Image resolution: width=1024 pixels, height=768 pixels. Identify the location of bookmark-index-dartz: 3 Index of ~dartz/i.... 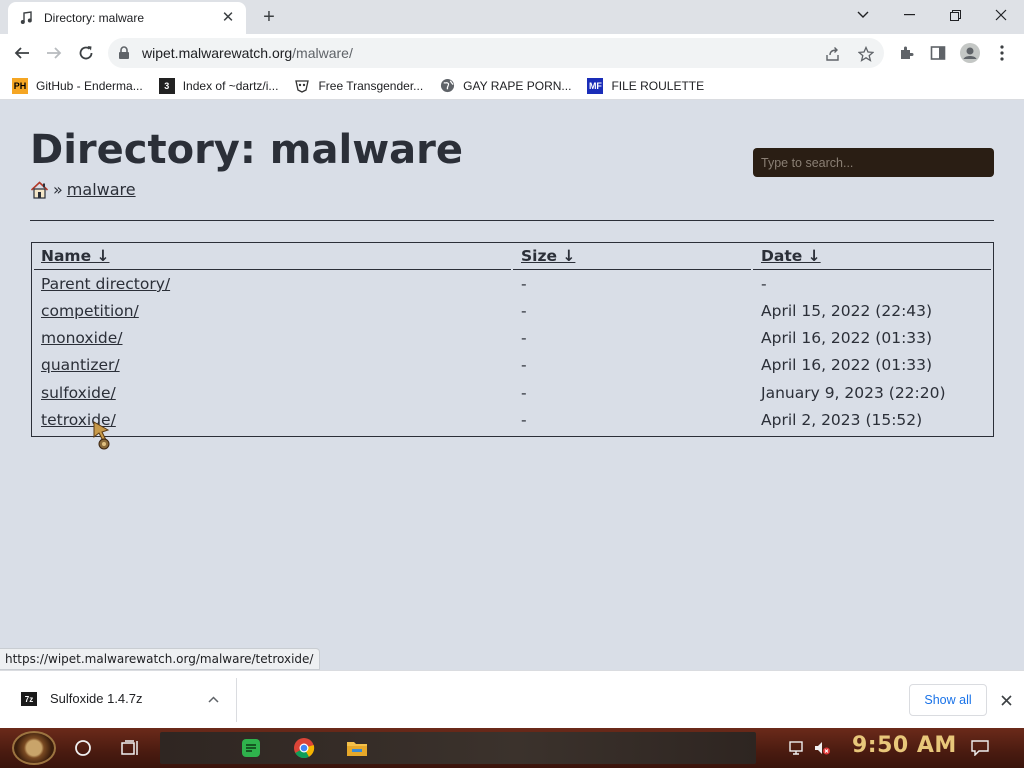
(218, 85).